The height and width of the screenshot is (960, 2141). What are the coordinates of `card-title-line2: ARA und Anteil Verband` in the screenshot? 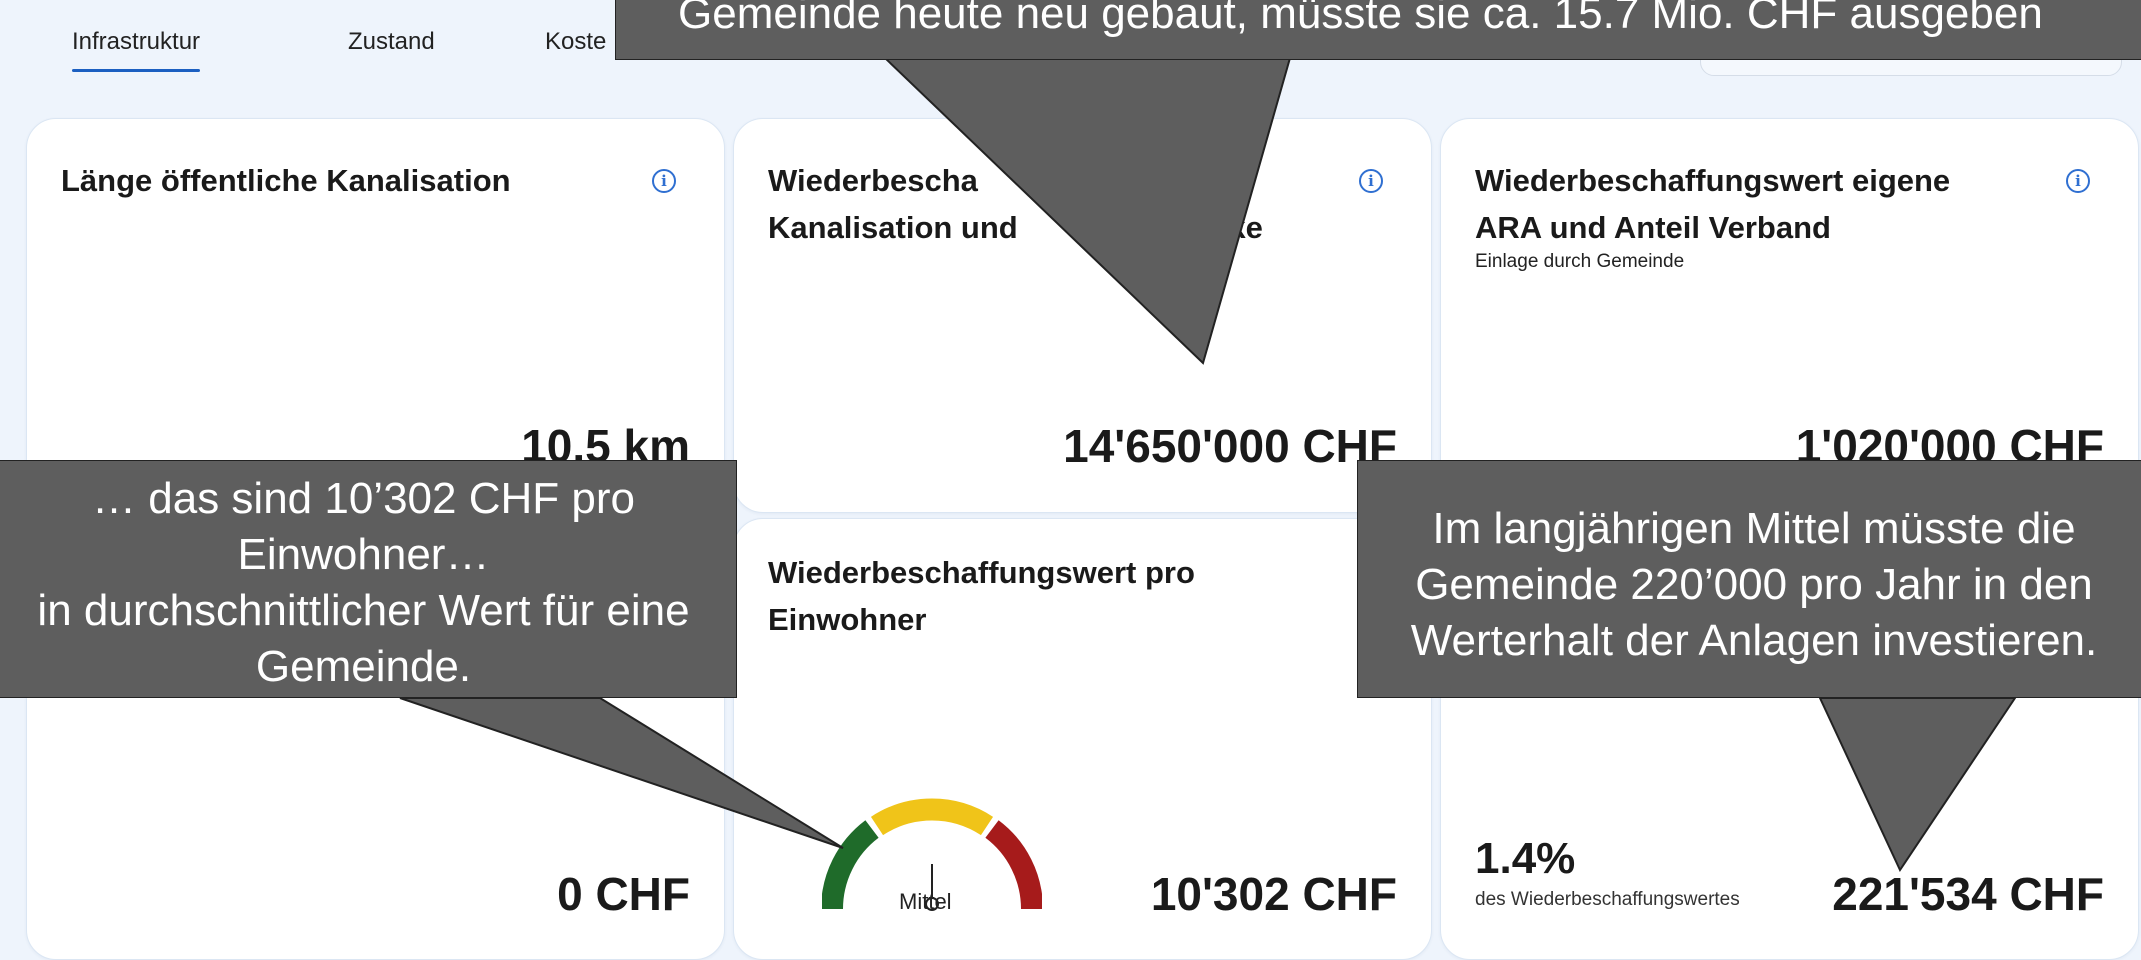 It's located at (1653, 227).